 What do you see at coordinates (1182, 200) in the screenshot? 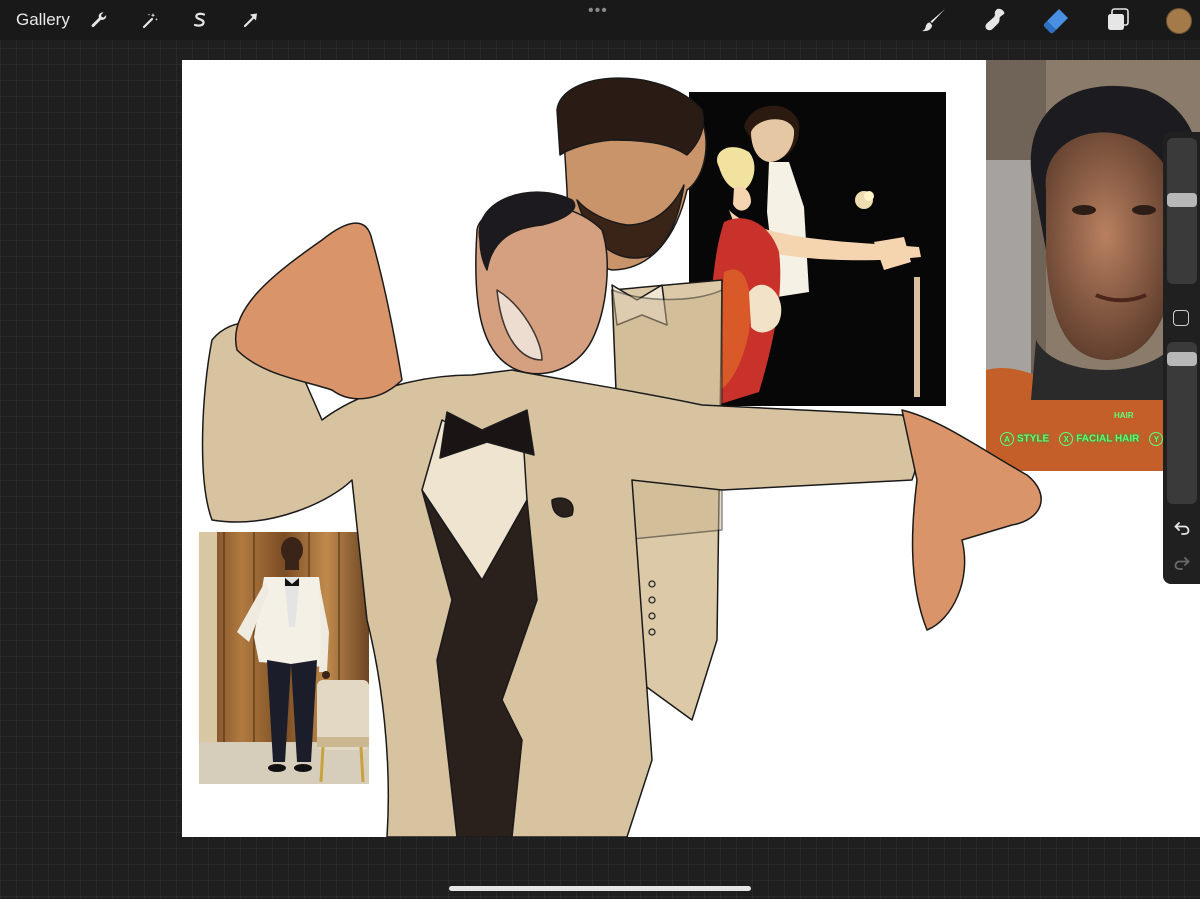
I see `brush-size-thumb` at bounding box center [1182, 200].